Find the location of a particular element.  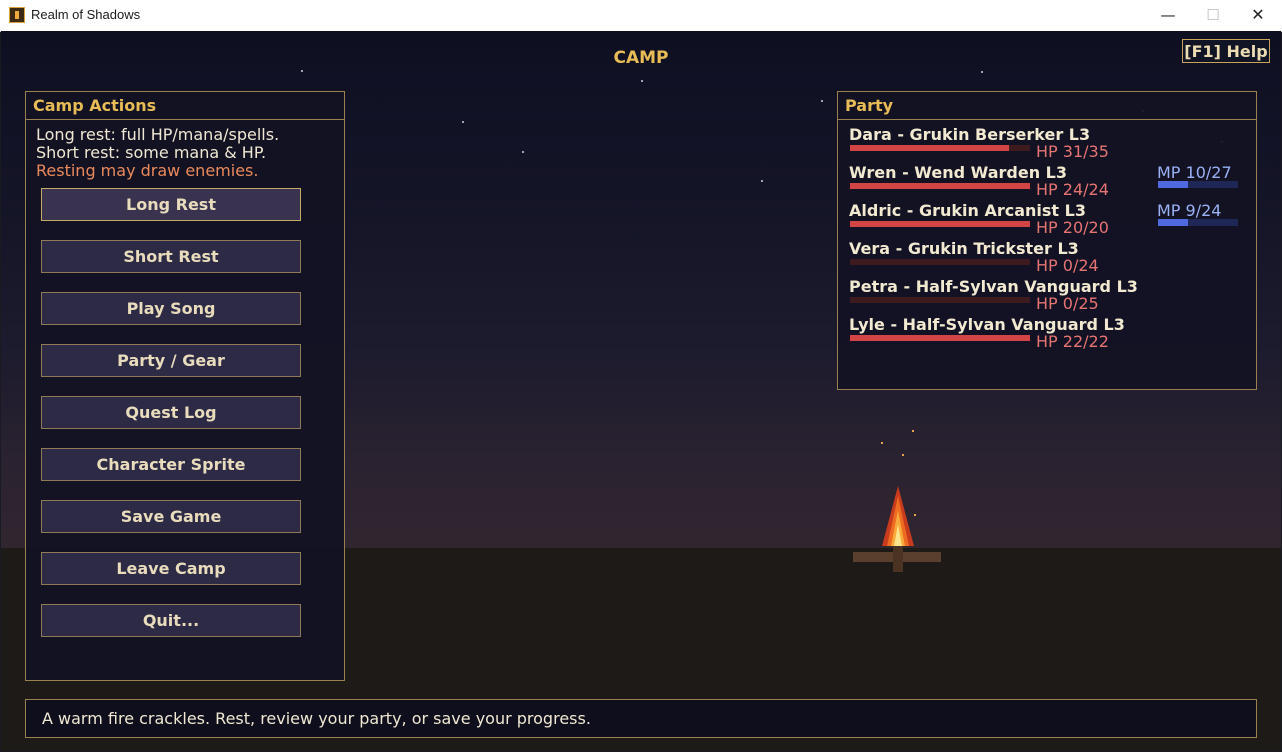

hp-text: HP 0/25 is located at coordinates (1067, 303).